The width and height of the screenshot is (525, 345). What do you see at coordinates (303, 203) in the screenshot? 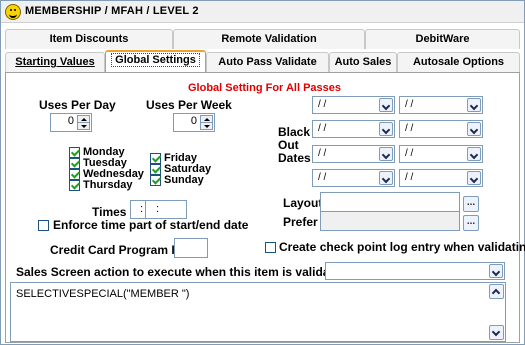
I see `layout-label: Layout` at bounding box center [303, 203].